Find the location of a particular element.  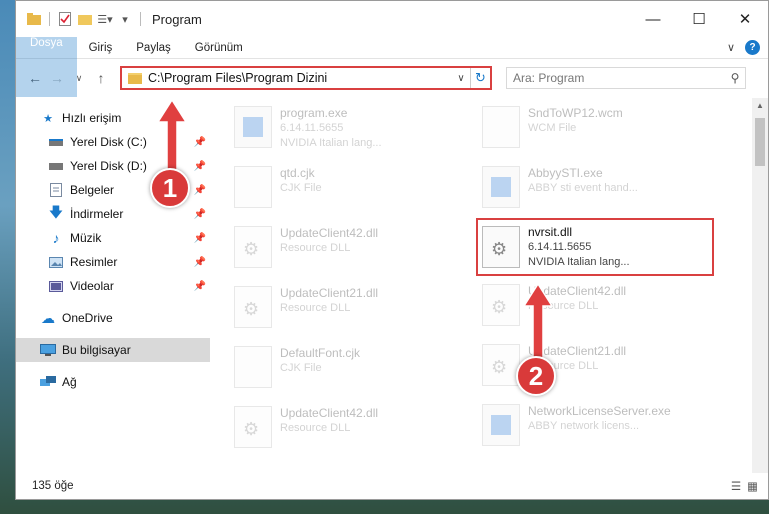

view-toggles: ☰ ▦ is located at coordinates (749, 486).